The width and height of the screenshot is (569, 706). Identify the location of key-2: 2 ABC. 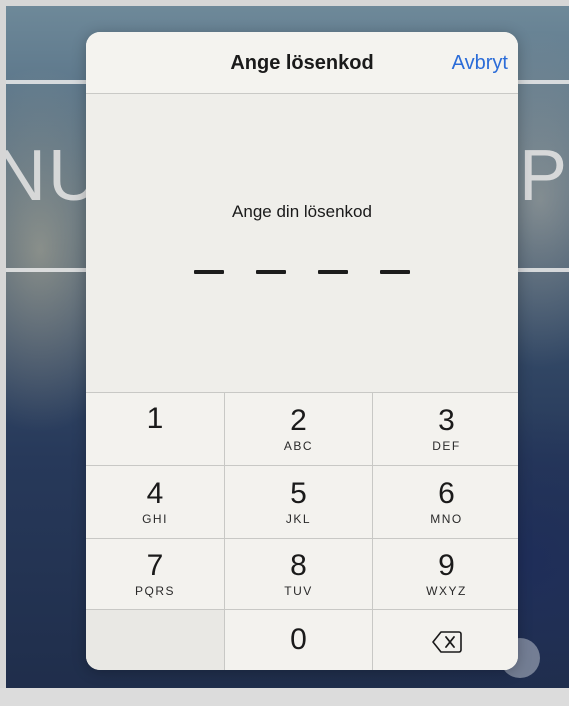
(298, 429).